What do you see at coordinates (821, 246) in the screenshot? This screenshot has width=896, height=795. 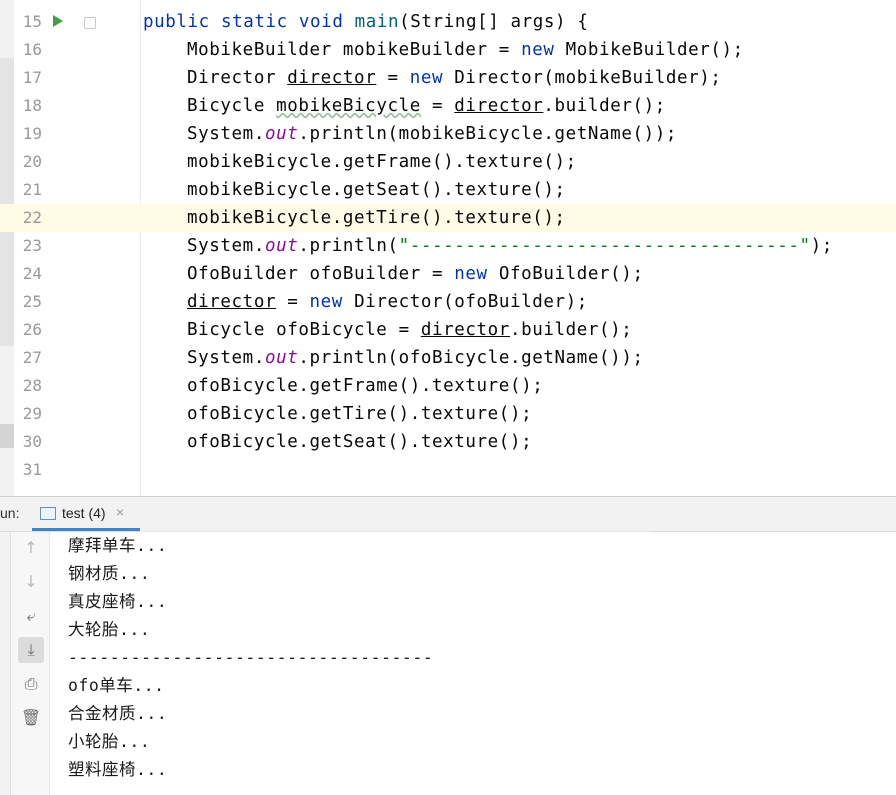 I see `code-token: );` at bounding box center [821, 246].